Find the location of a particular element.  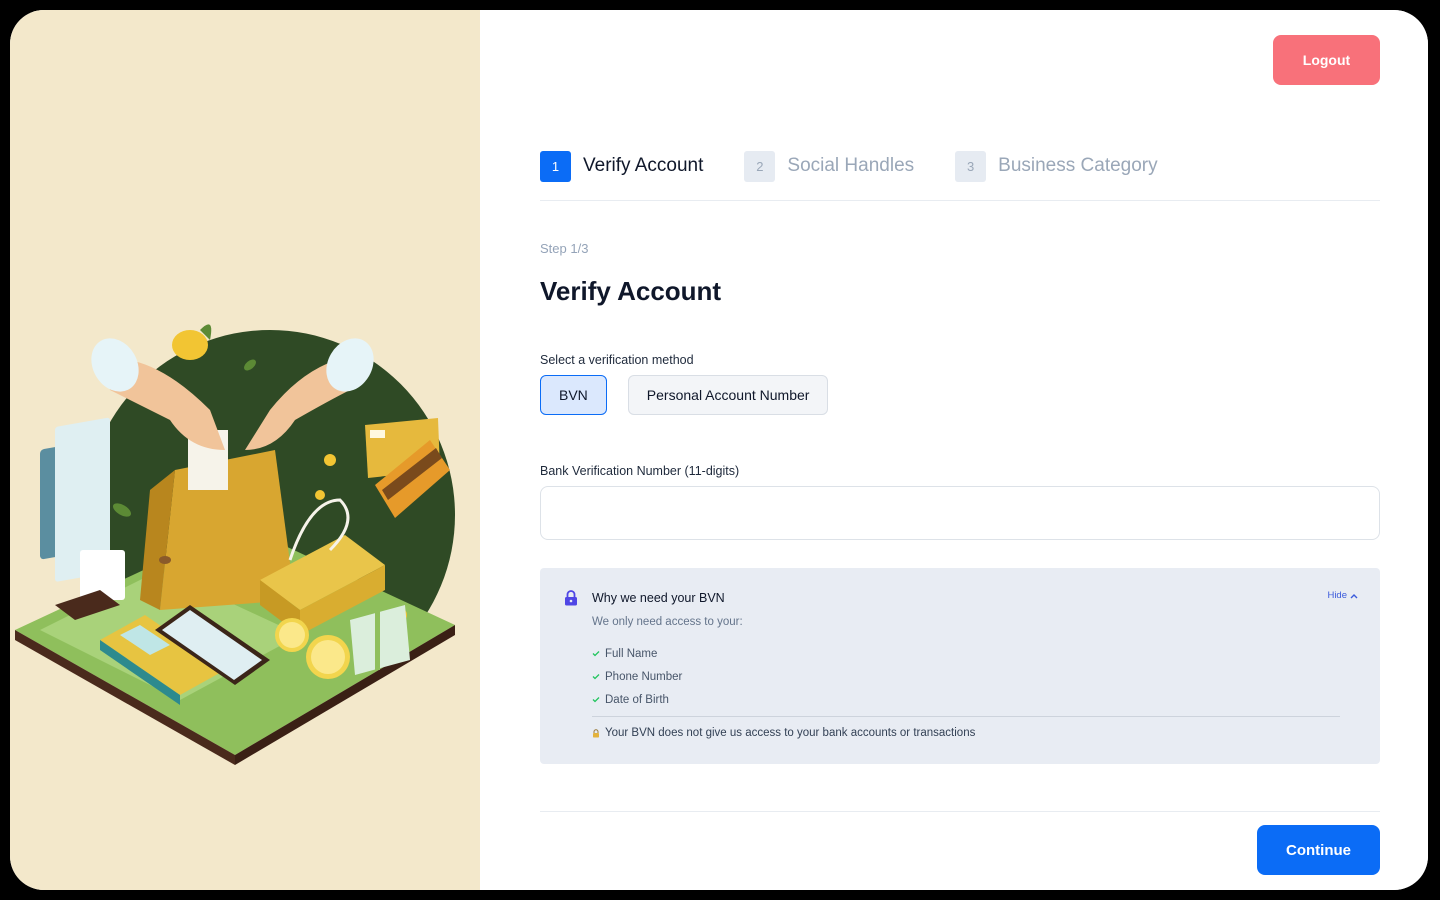

list-item: Full Name is located at coordinates (637, 653).